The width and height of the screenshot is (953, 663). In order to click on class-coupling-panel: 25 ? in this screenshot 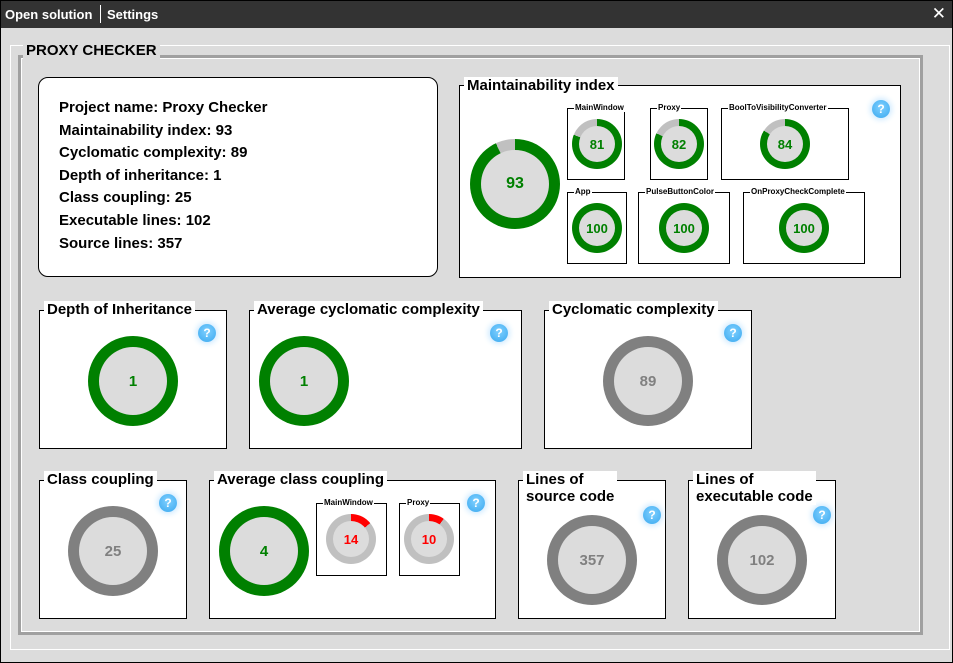, I will do `click(113, 549)`.